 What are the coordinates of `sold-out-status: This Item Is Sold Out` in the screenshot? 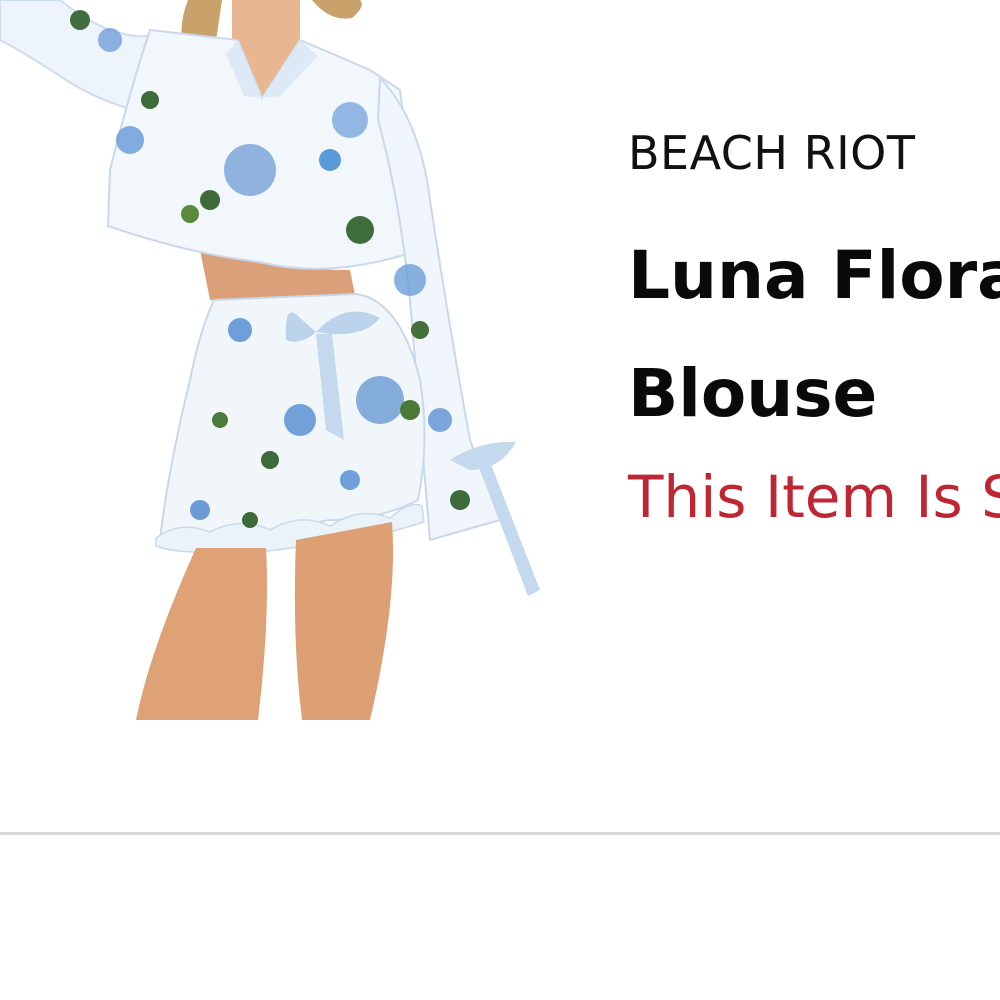 It's located at (814, 497).